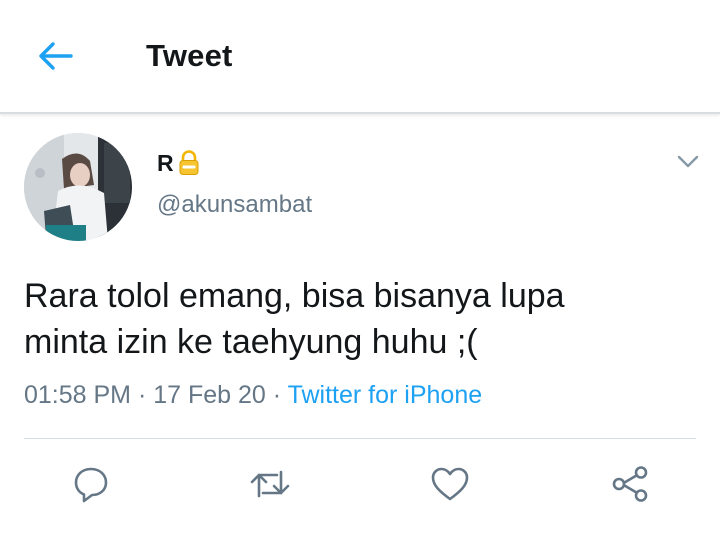 The width and height of the screenshot is (720, 539). I want to click on tweet-date: 17 Feb 20, so click(209, 395).